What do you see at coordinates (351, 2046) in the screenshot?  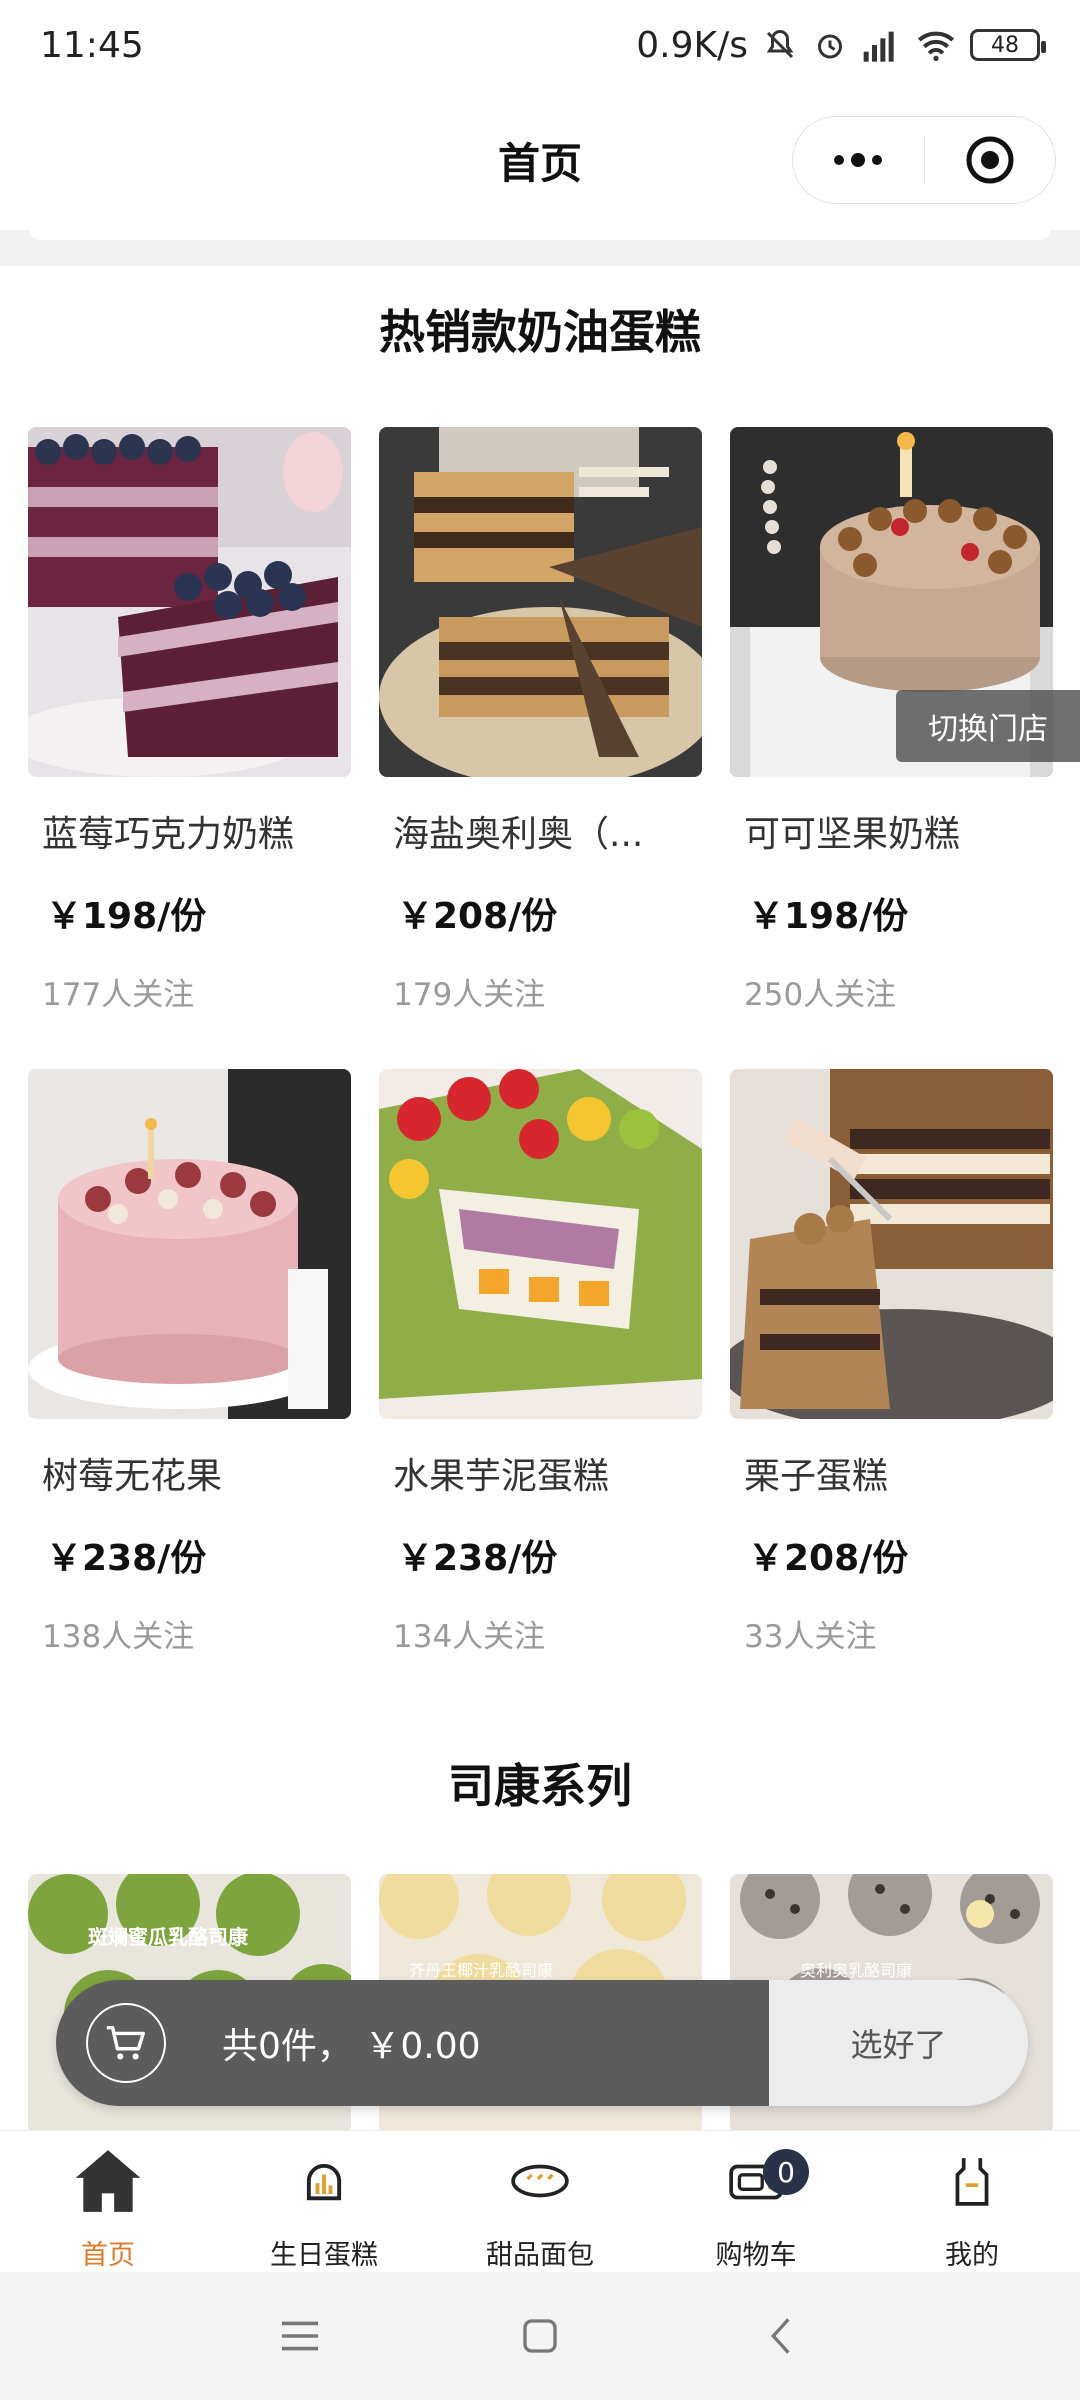 I see `cart-summary-text: 共0件， ￥0.00` at bounding box center [351, 2046].